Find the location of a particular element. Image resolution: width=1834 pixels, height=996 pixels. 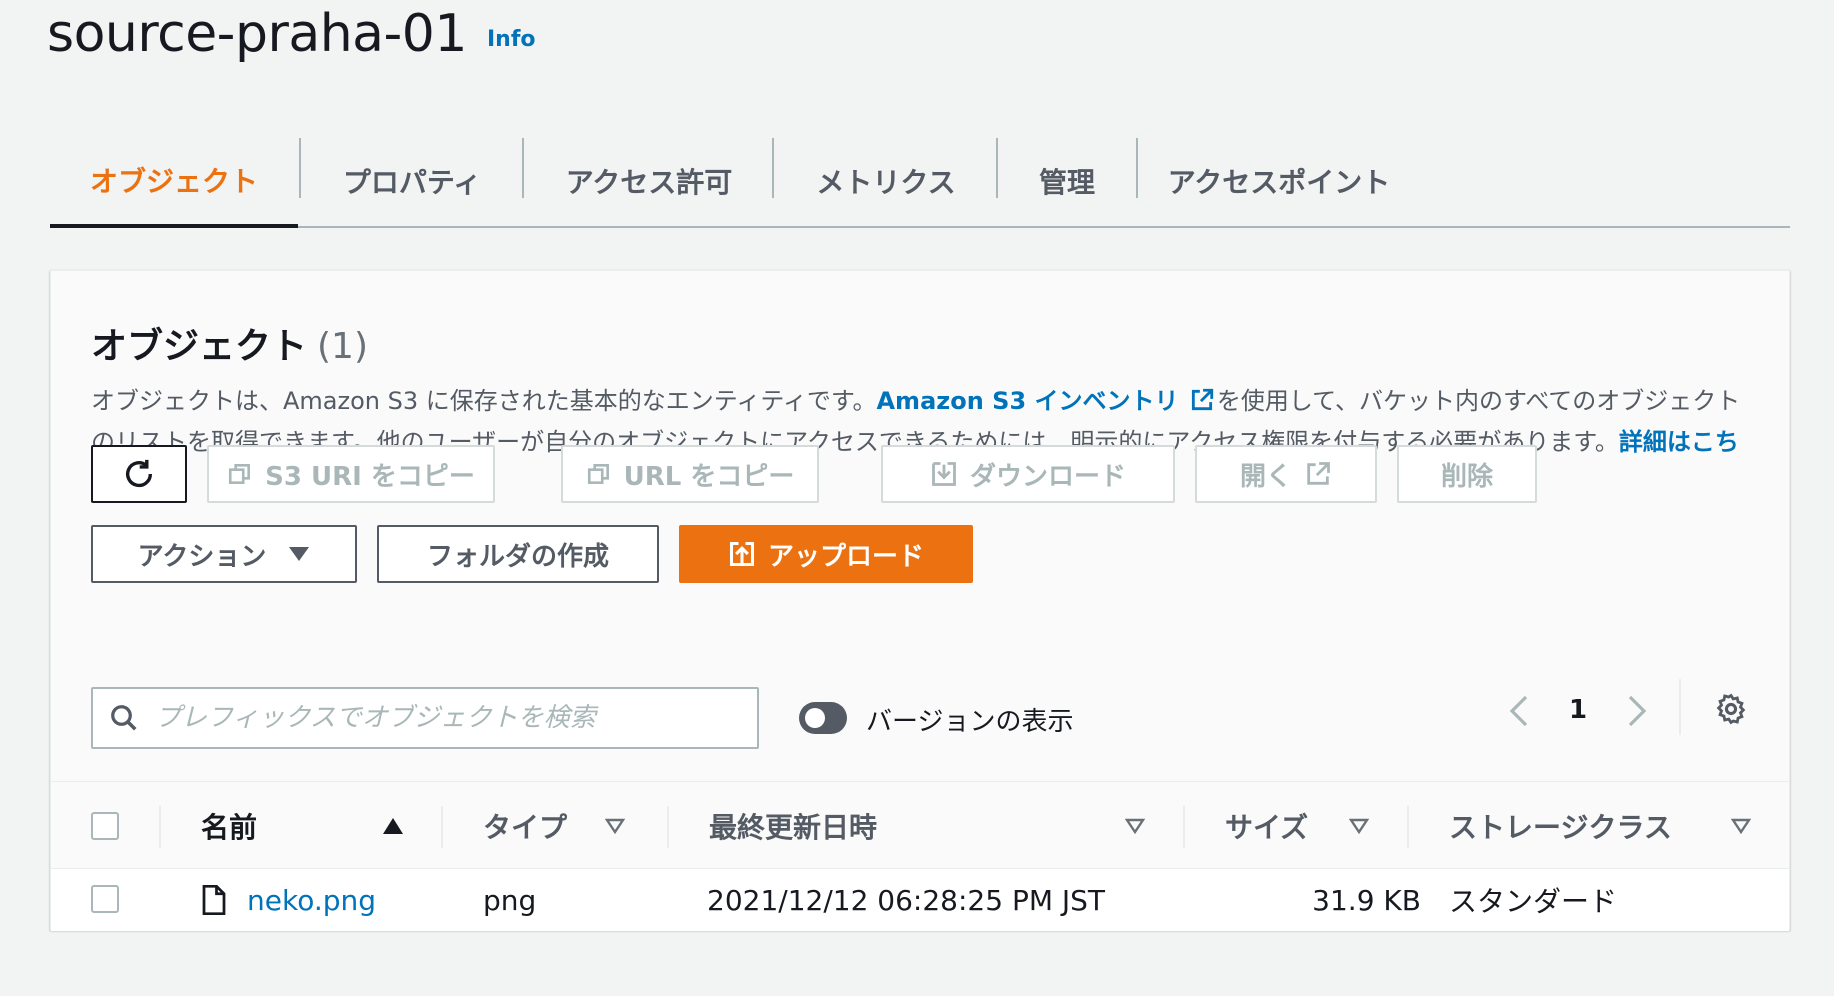

column-header-last-modified: 最終更新日時 is located at coordinates (793, 826).